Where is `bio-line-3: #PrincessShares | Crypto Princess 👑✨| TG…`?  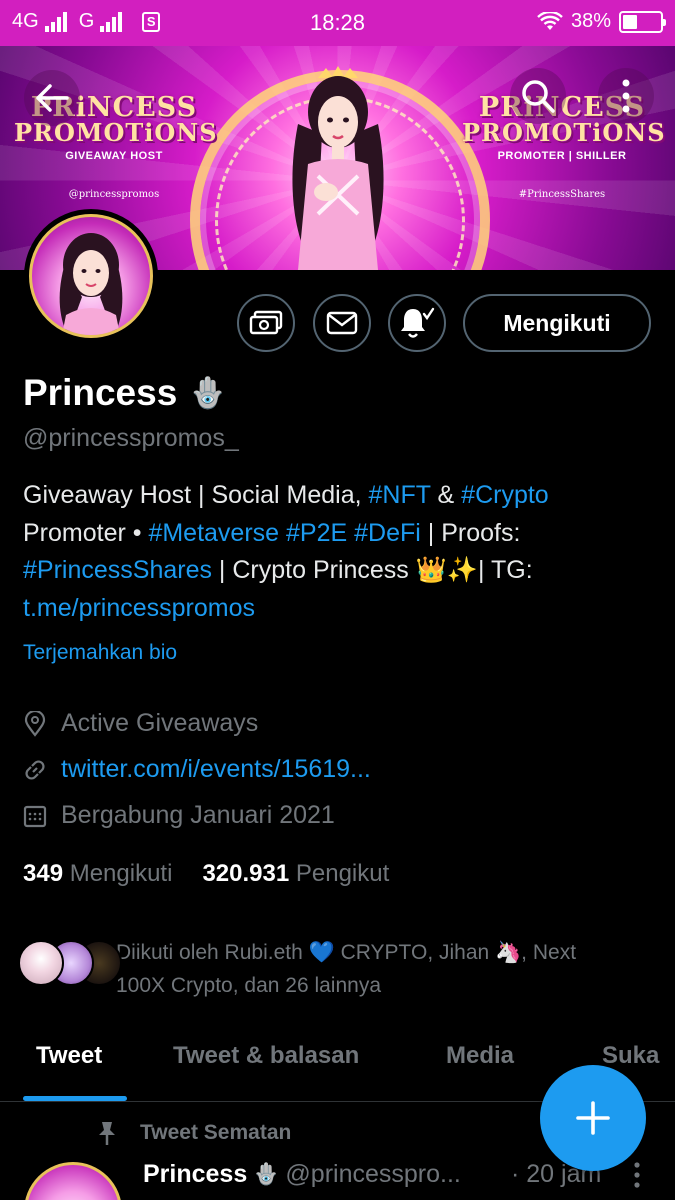
bio-line-3: #PrincessShares | Crypto Princess 👑✨| TG… is located at coordinates (338, 571).